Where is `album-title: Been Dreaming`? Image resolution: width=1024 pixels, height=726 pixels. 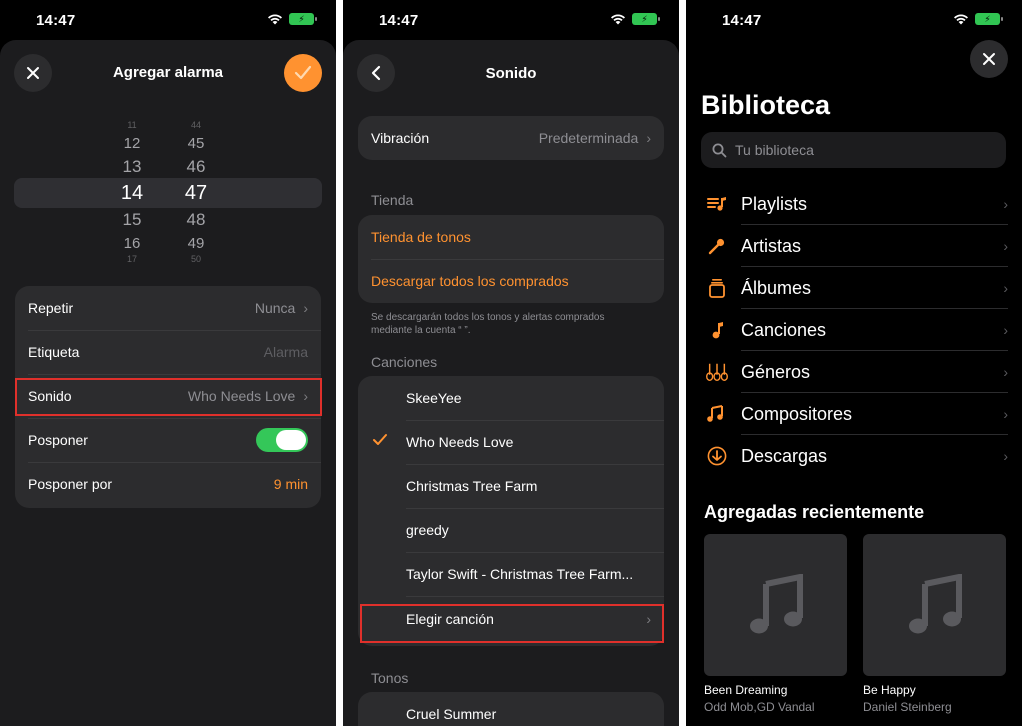
album-title: Been Dreaming is located at coordinates (745, 690).